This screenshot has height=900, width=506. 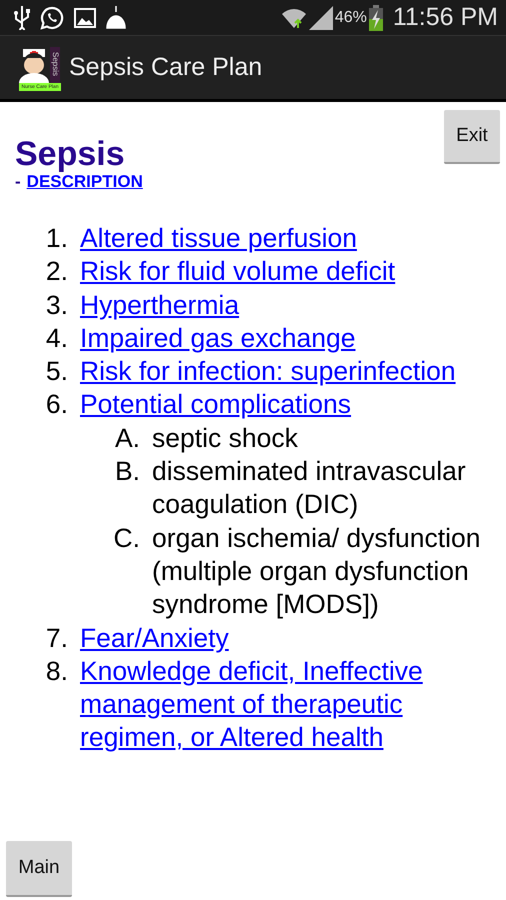 I want to click on main-button: Main, so click(x=39, y=869).